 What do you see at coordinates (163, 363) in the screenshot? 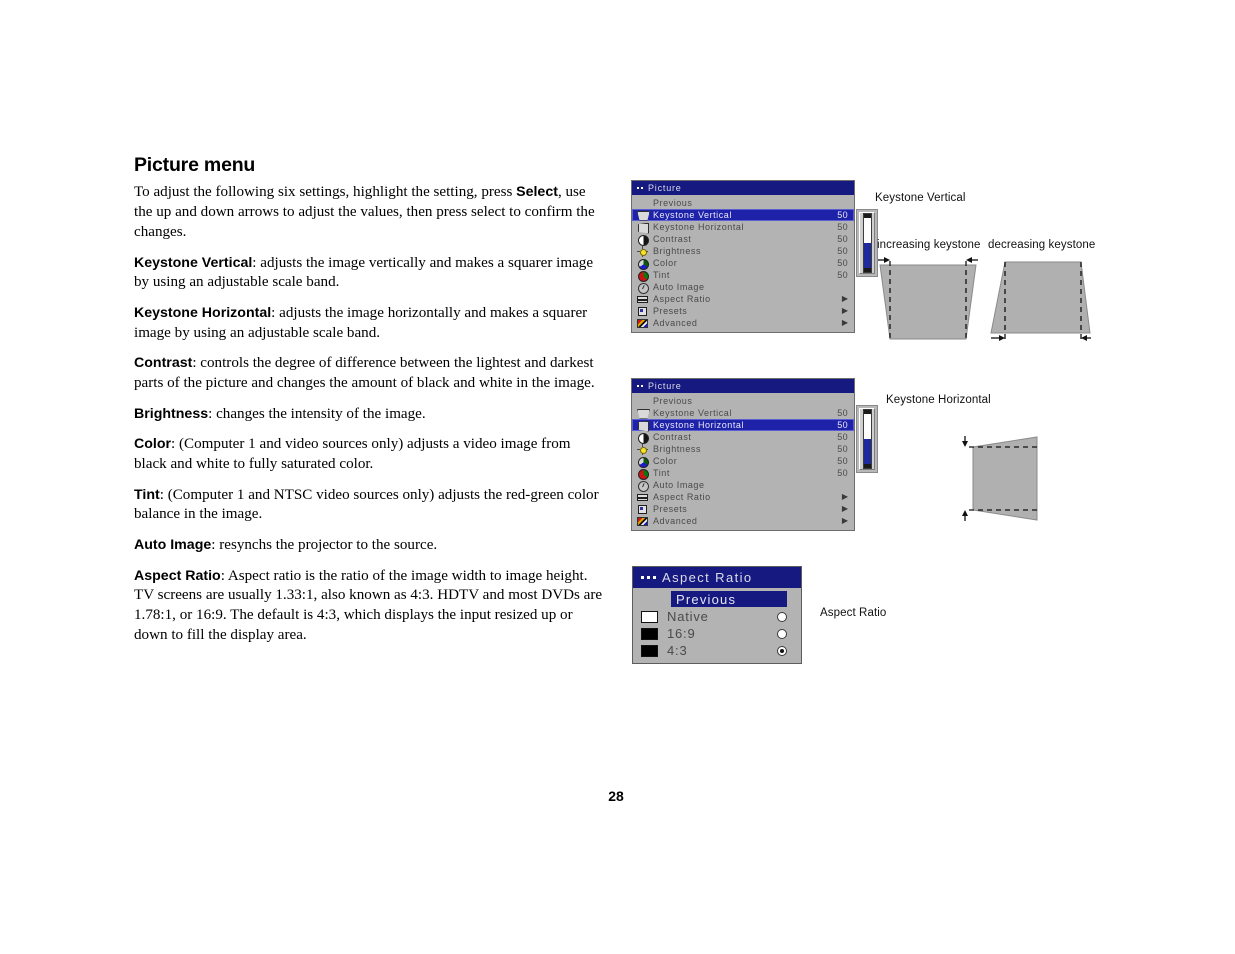
I see `emphasis-term: Contrast` at bounding box center [163, 363].